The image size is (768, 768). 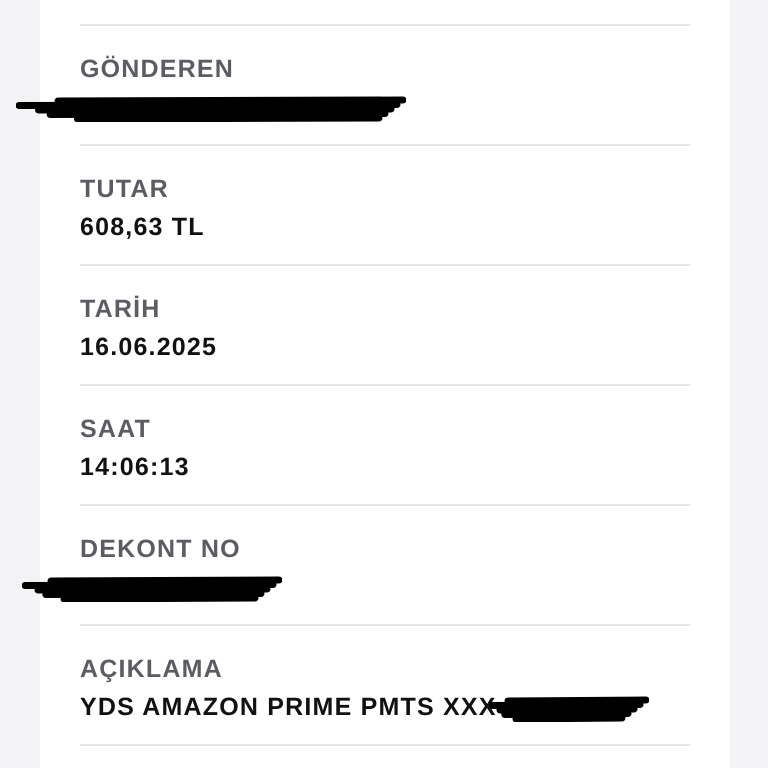 What do you see at coordinates (115, 429) in the screenshot?
I see `field-label: SAAT` at bounding box center [115, 429].